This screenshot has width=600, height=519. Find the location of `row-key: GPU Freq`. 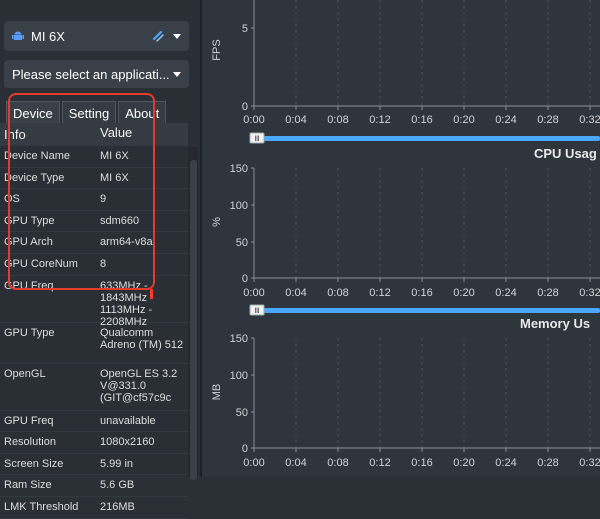

row-key: GPU Freq is located at coordinates (29, 420).